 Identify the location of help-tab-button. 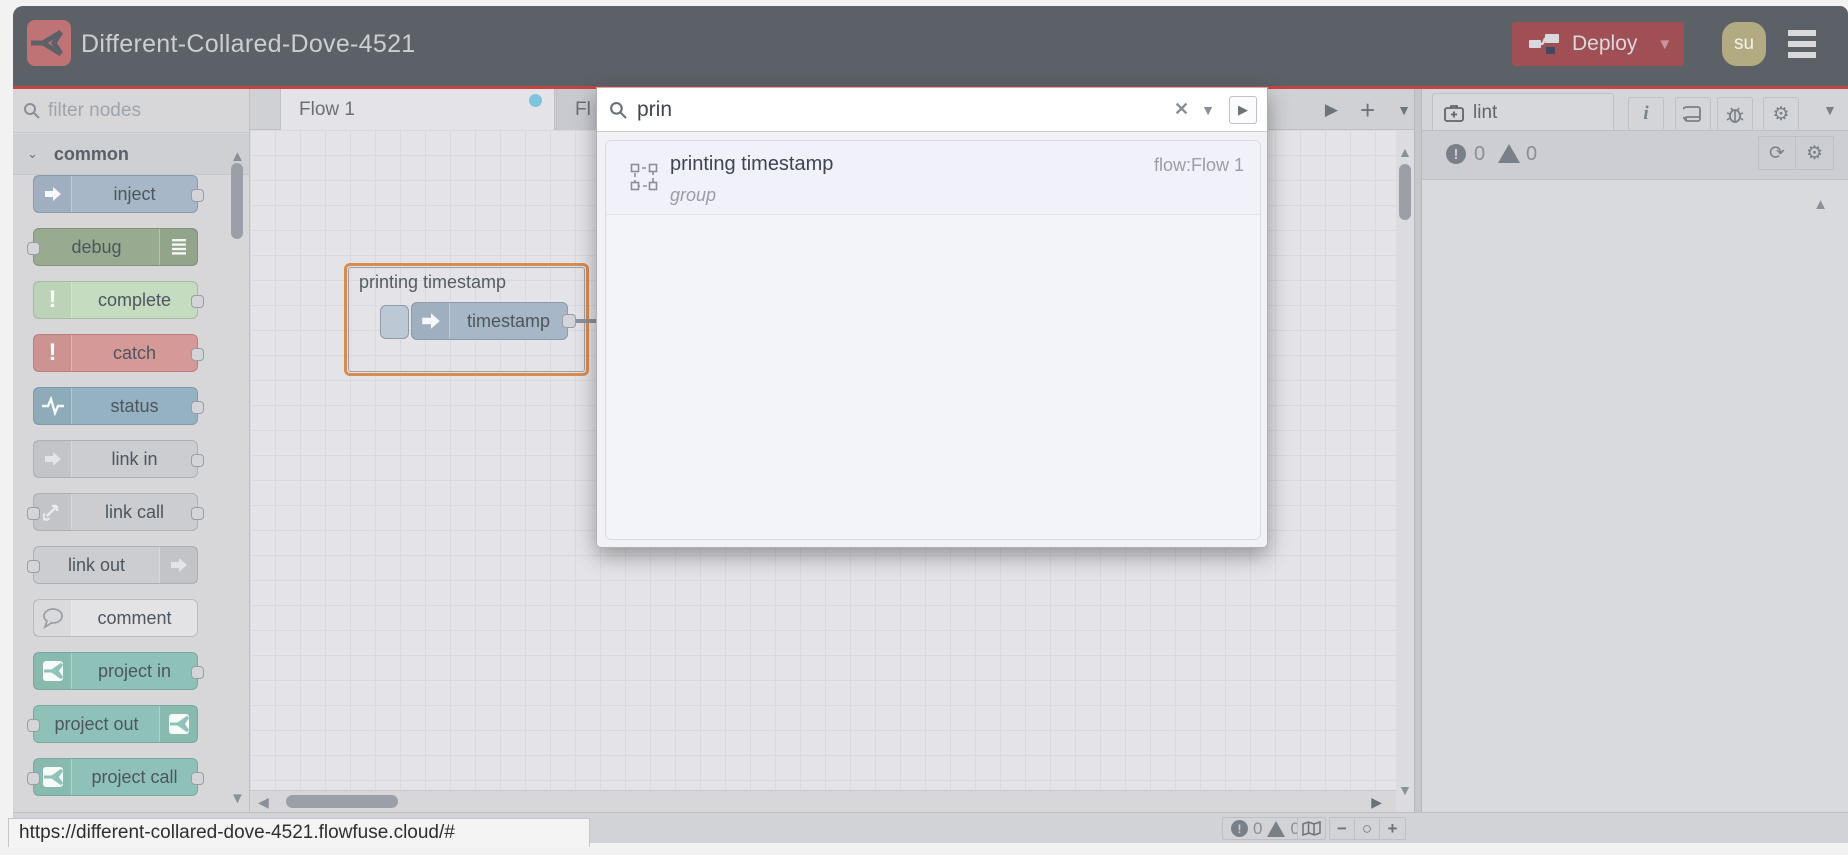
(1693, 114).